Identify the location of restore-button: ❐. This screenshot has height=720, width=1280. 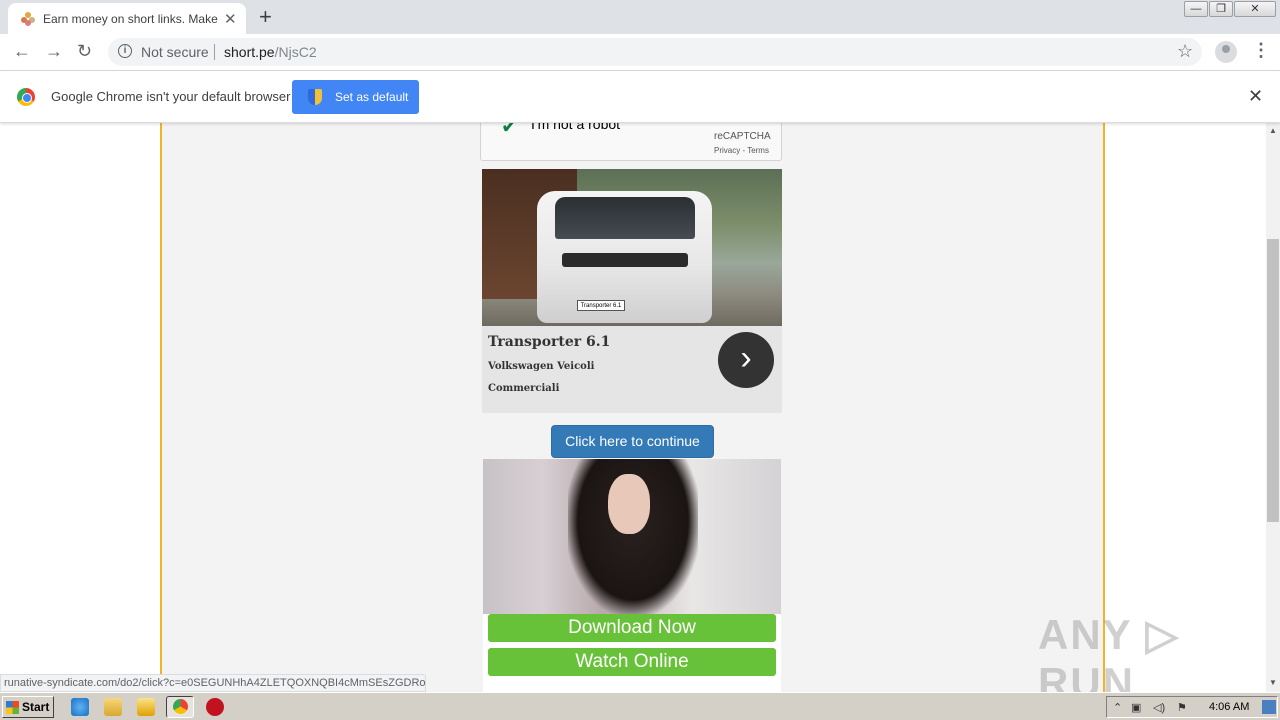
(1221, 9).